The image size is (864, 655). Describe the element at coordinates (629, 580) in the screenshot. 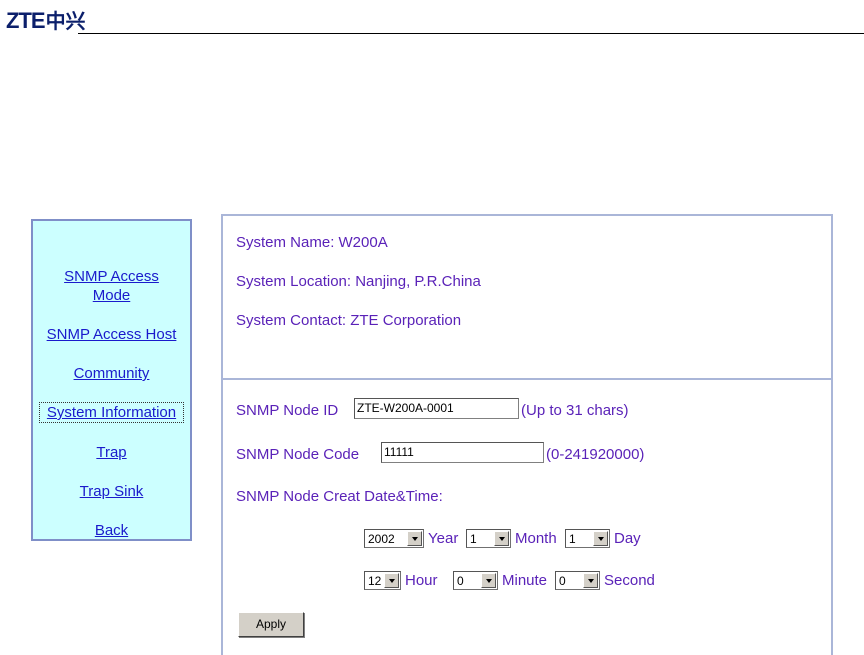

I see `second-label: Second` at that location.